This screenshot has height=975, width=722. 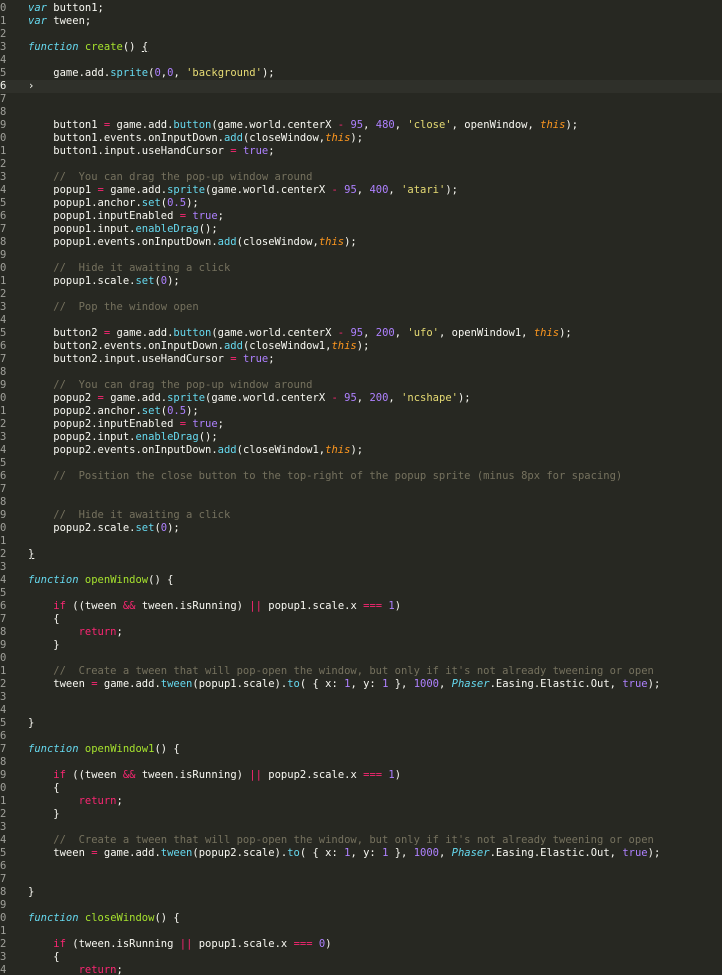 I want to click on code-line: 0 {, so click(x=361, y=788).